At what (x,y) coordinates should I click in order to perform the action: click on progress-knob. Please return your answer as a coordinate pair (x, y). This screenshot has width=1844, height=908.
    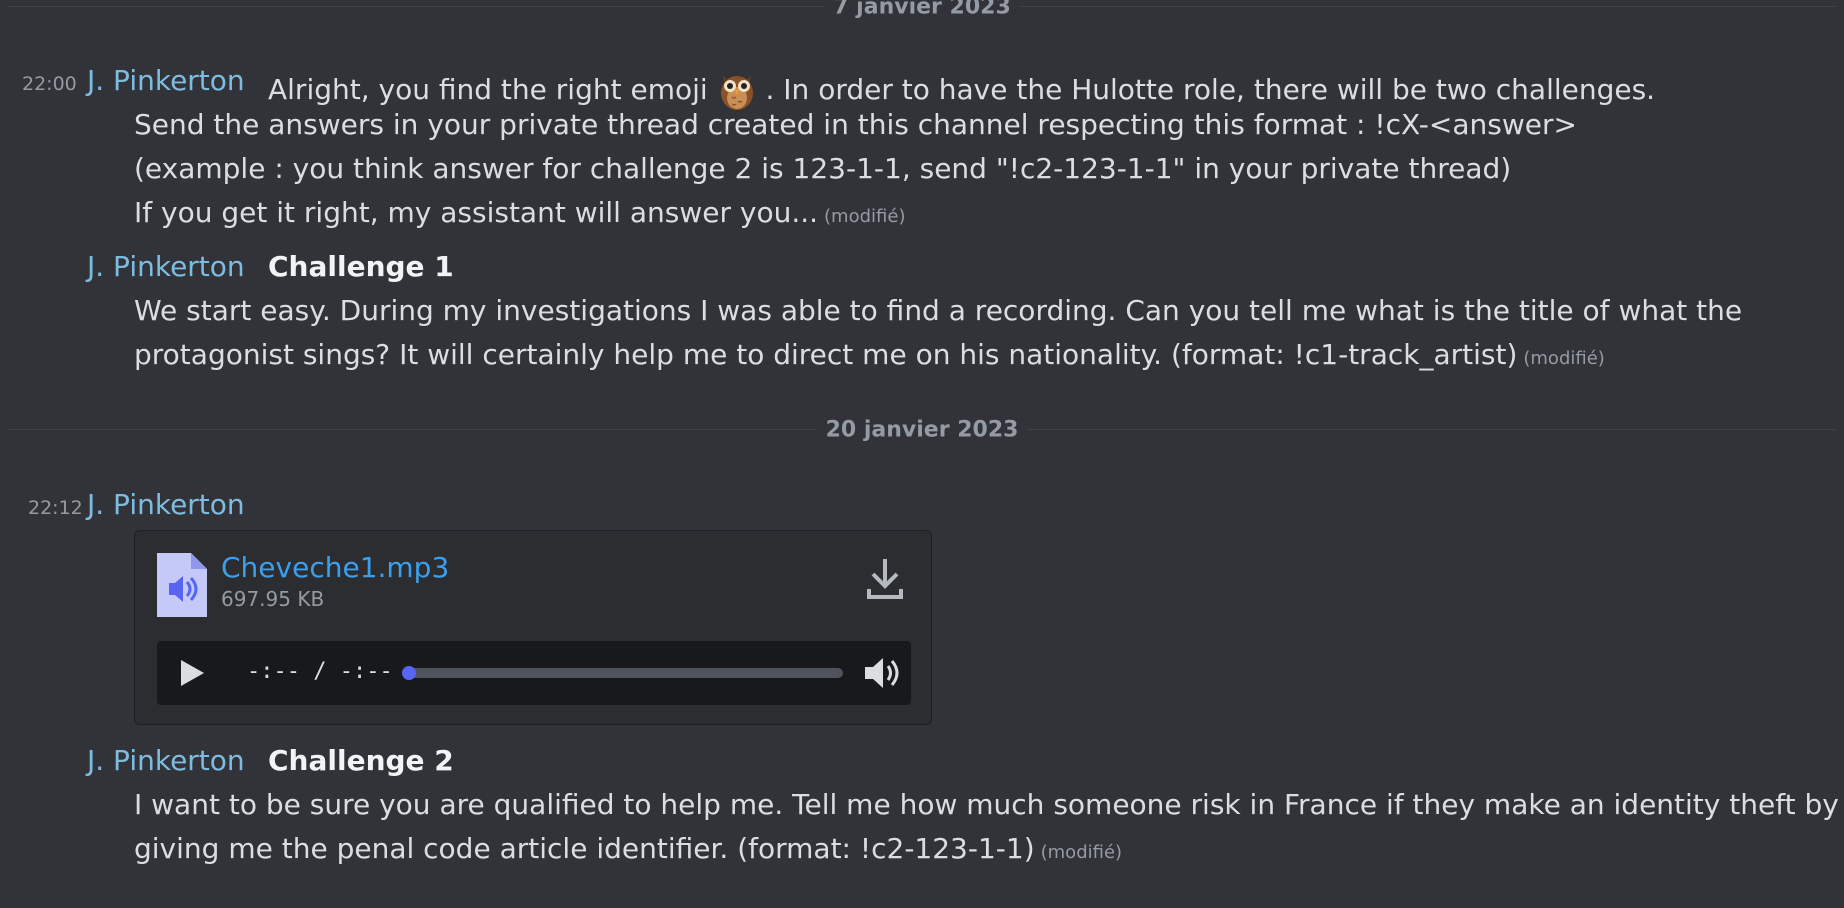
    Looking at the image, I should click on (409, 673).